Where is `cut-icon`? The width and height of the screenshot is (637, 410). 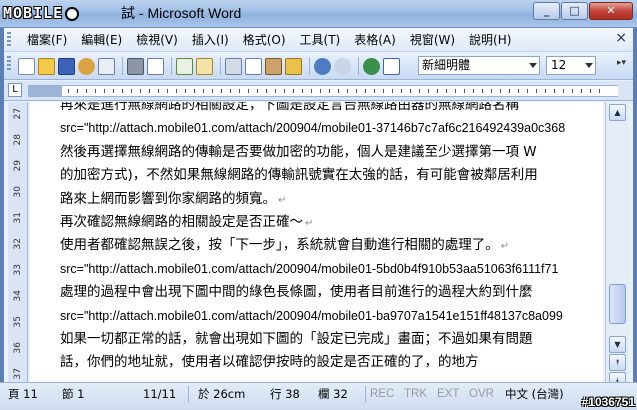
cut-icon is located at coordinates (233, 66).